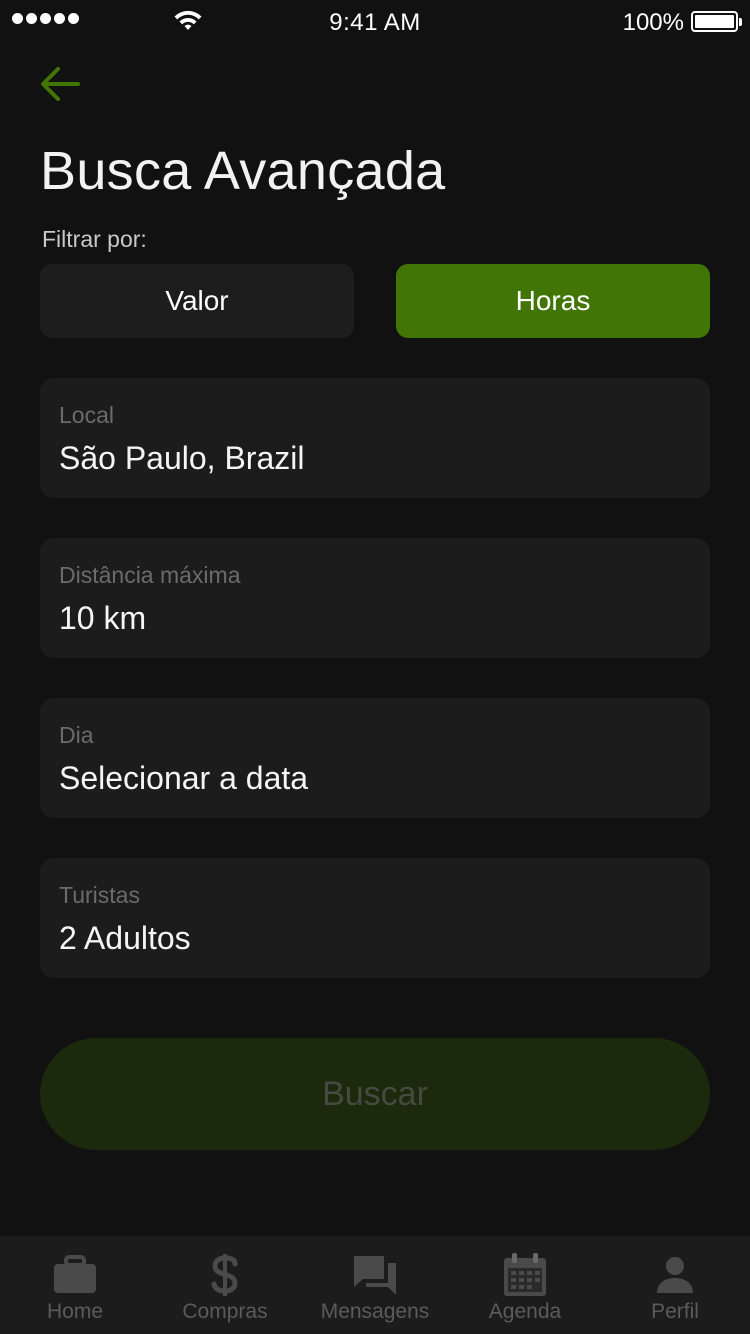  I want to click on local-field: Local São Paulo, Brazil, so click(375, 438).